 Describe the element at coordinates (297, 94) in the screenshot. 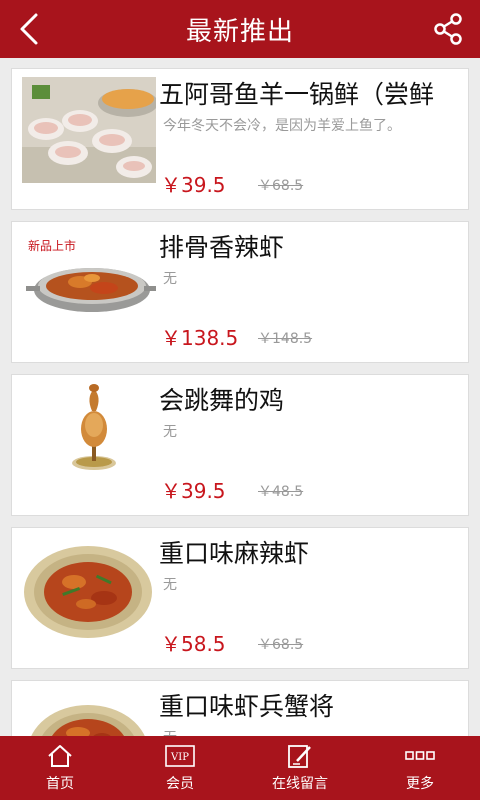

I see `product-name: 五阿哥鱼羊一锅鲜（尝鲜` at that location.